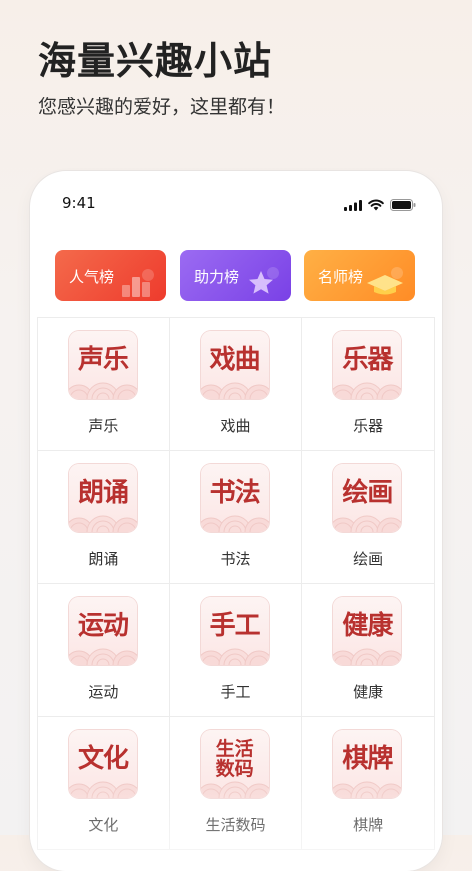 Image resolution: width=472 pixels, height=871 pixels. I want to click on signal-icon, so click(353, 205).